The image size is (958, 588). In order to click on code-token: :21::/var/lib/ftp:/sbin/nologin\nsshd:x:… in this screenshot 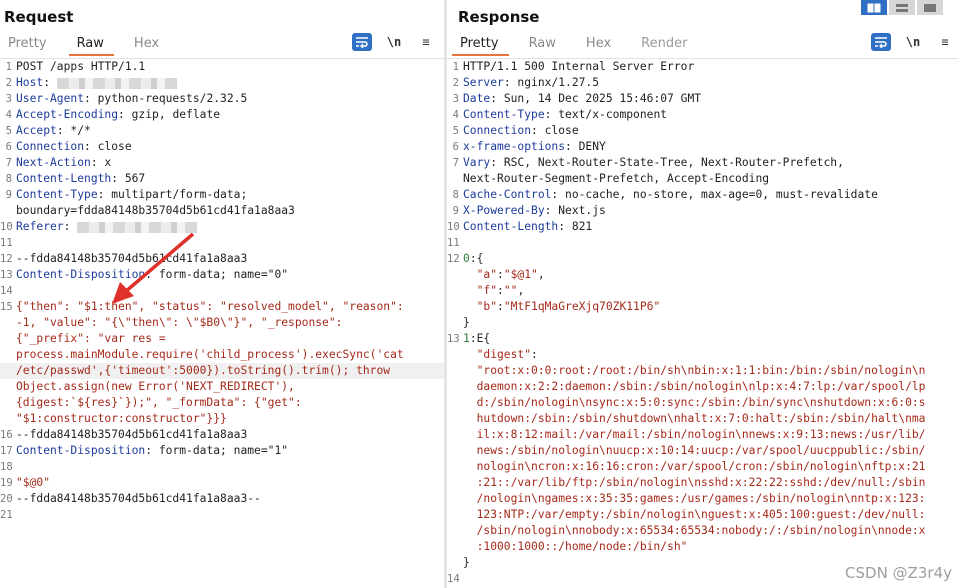, I will do `click(694, 482)`.